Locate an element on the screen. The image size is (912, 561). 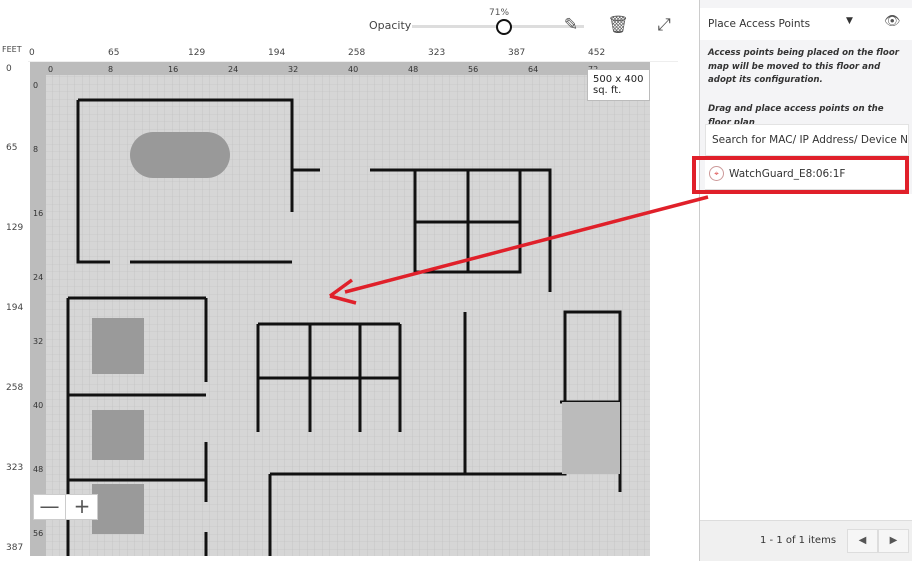
next-page-button: ▶ is located at coordinates (893, 541).